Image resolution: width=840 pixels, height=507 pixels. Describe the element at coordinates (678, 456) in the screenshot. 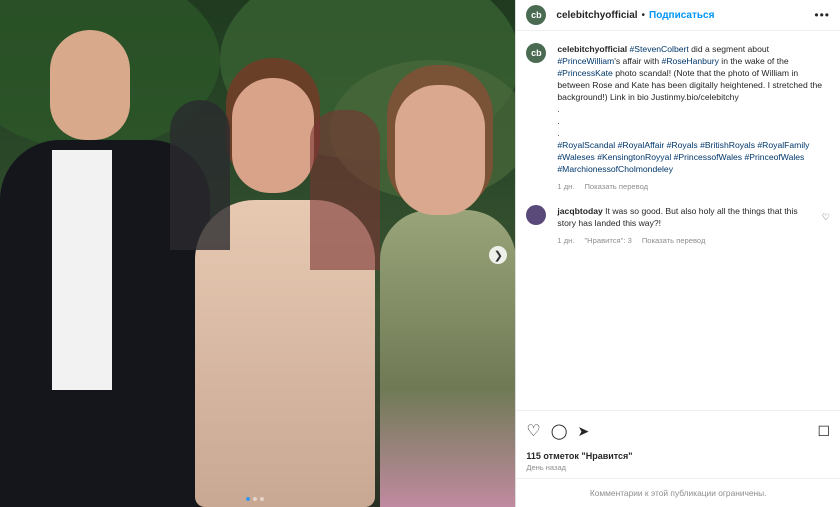

I see `likes-count: 115 отметок "Нравится"` at that location.